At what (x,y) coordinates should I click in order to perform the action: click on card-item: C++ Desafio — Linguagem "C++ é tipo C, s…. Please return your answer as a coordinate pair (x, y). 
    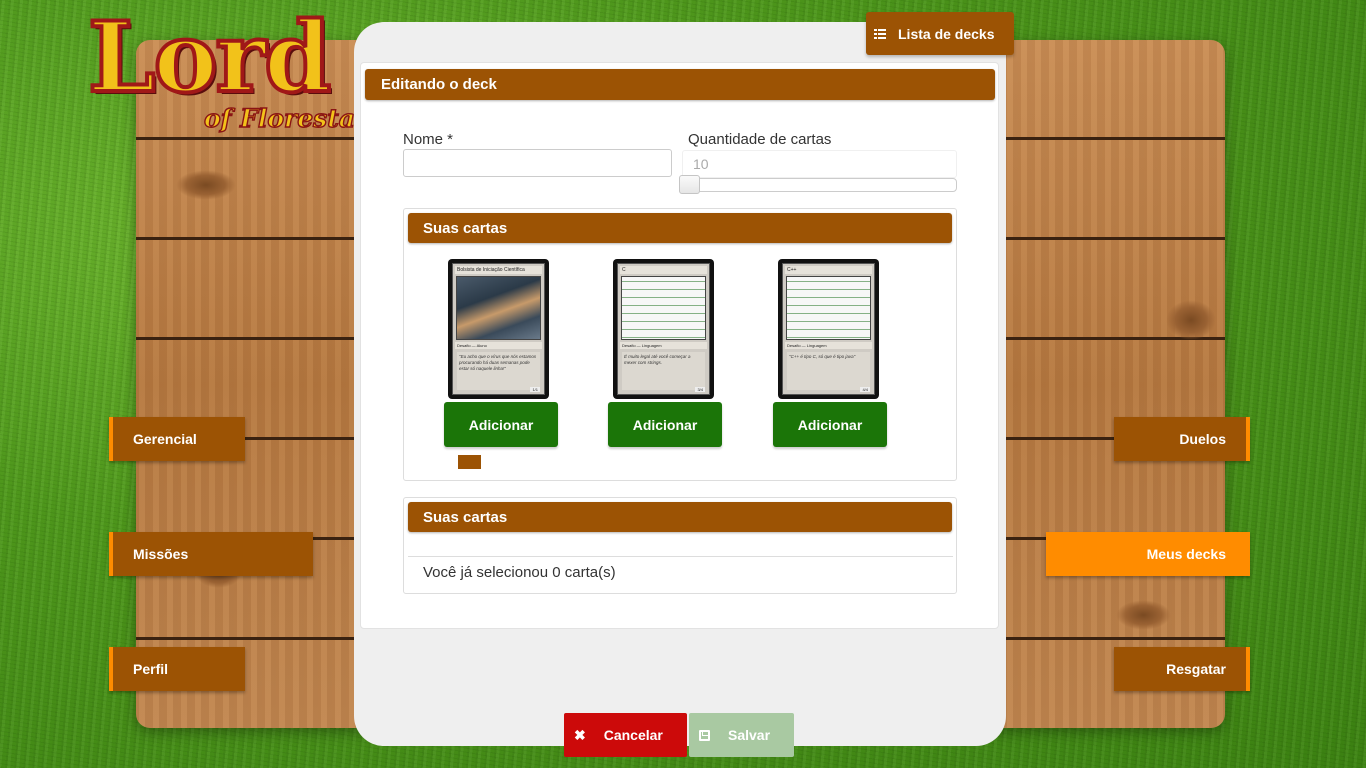
    Looking at the image, I should click on (828, 329).